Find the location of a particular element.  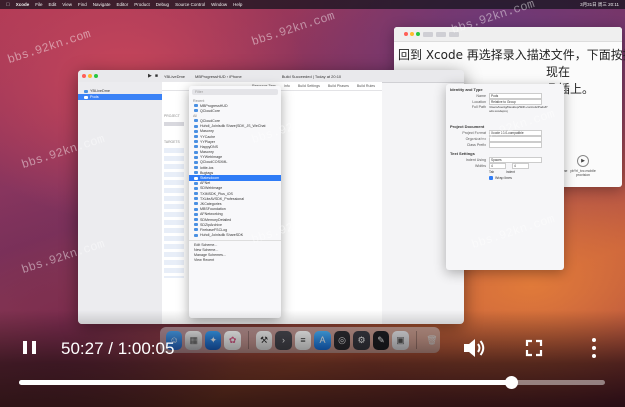

seek-progress is located at coordinates (265, 382).